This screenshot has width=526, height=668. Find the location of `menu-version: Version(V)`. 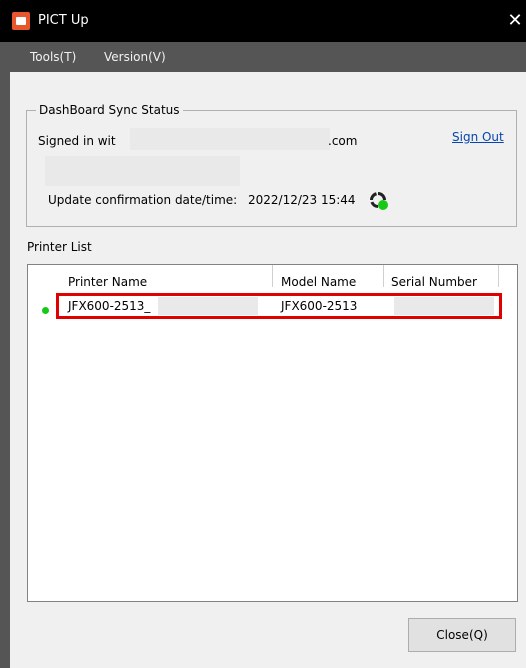

menu-version: Version(V) is located at coordinates (135, 57).